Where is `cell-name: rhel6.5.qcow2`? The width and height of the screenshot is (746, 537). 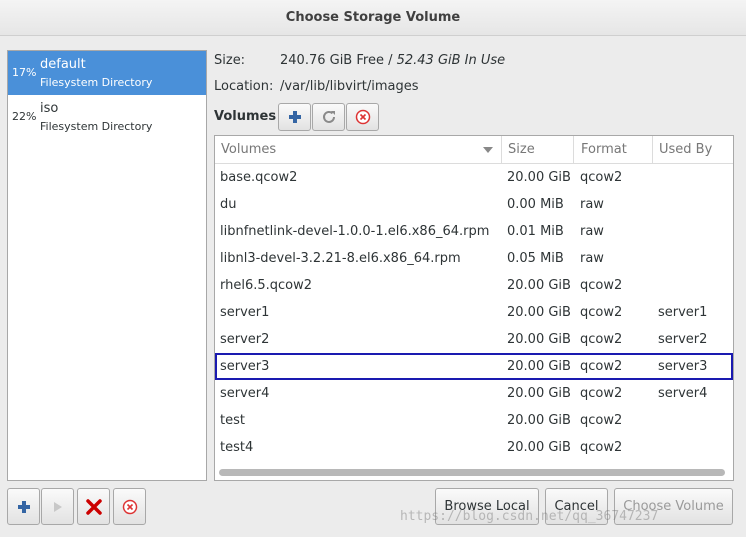 cell-name: rhel6.5.qcow2 is located at coordinates (266, 285).